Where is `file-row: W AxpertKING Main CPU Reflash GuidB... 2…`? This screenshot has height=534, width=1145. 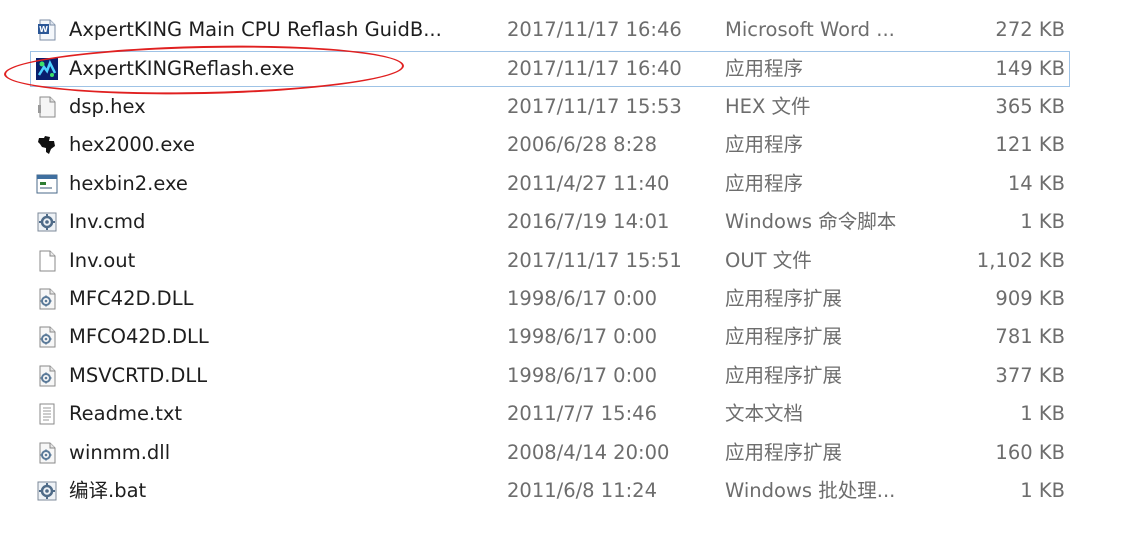
file-row: W AxpertKING Main CPU Reflash GuidB... 2… is located at coordinates (550, 30).